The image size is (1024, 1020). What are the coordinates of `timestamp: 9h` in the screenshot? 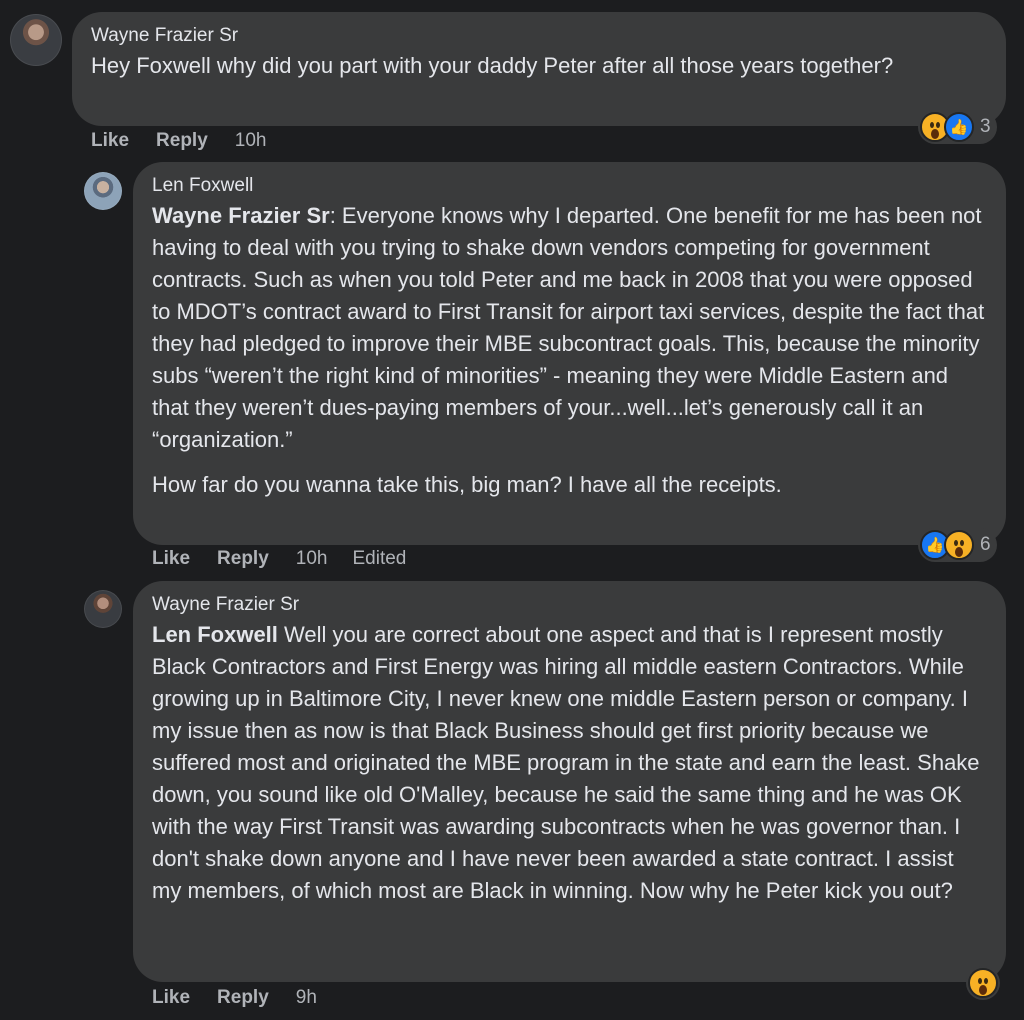 It's located at (306, 998).